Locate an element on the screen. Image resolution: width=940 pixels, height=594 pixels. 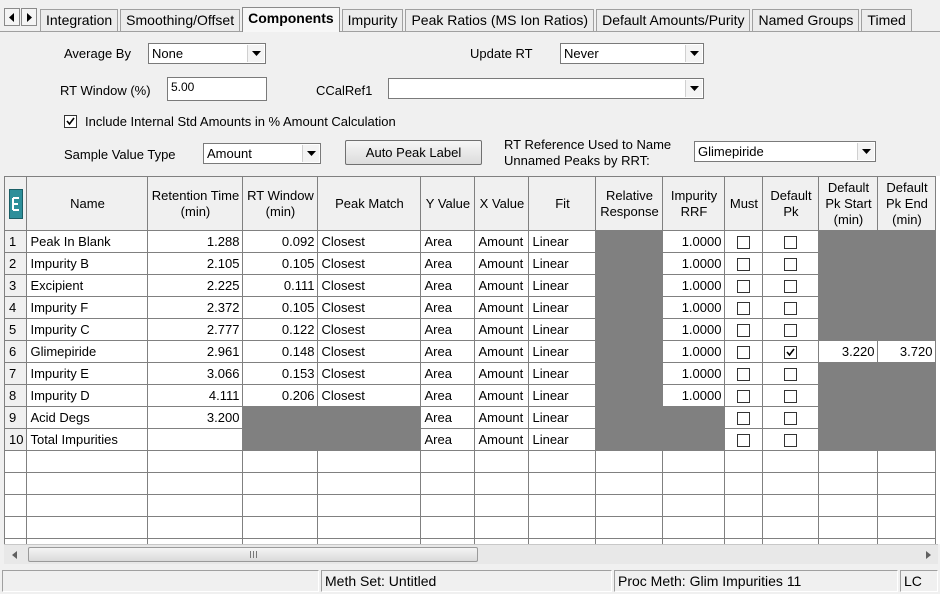
rt-window-cell: 0.122 is located at coordinates (280, 329).